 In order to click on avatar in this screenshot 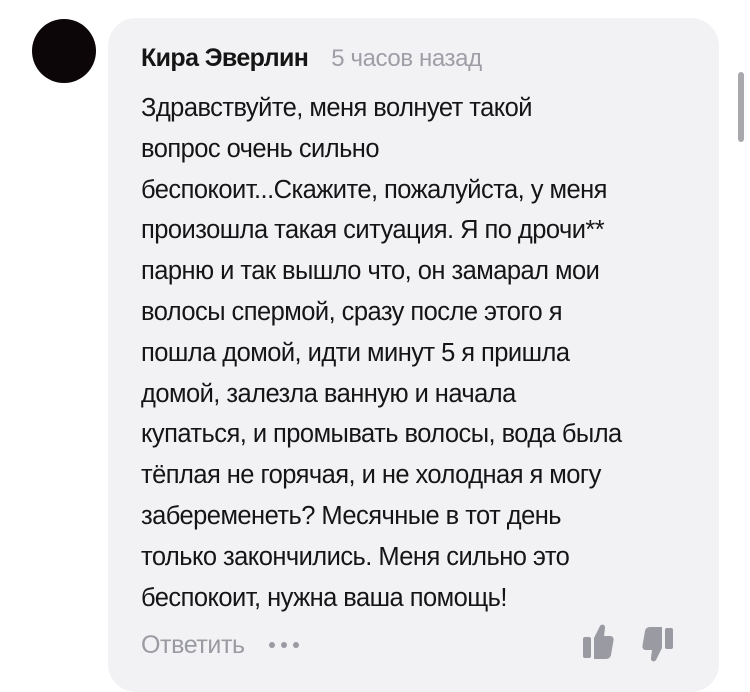, I will do `click(64, 51)`.